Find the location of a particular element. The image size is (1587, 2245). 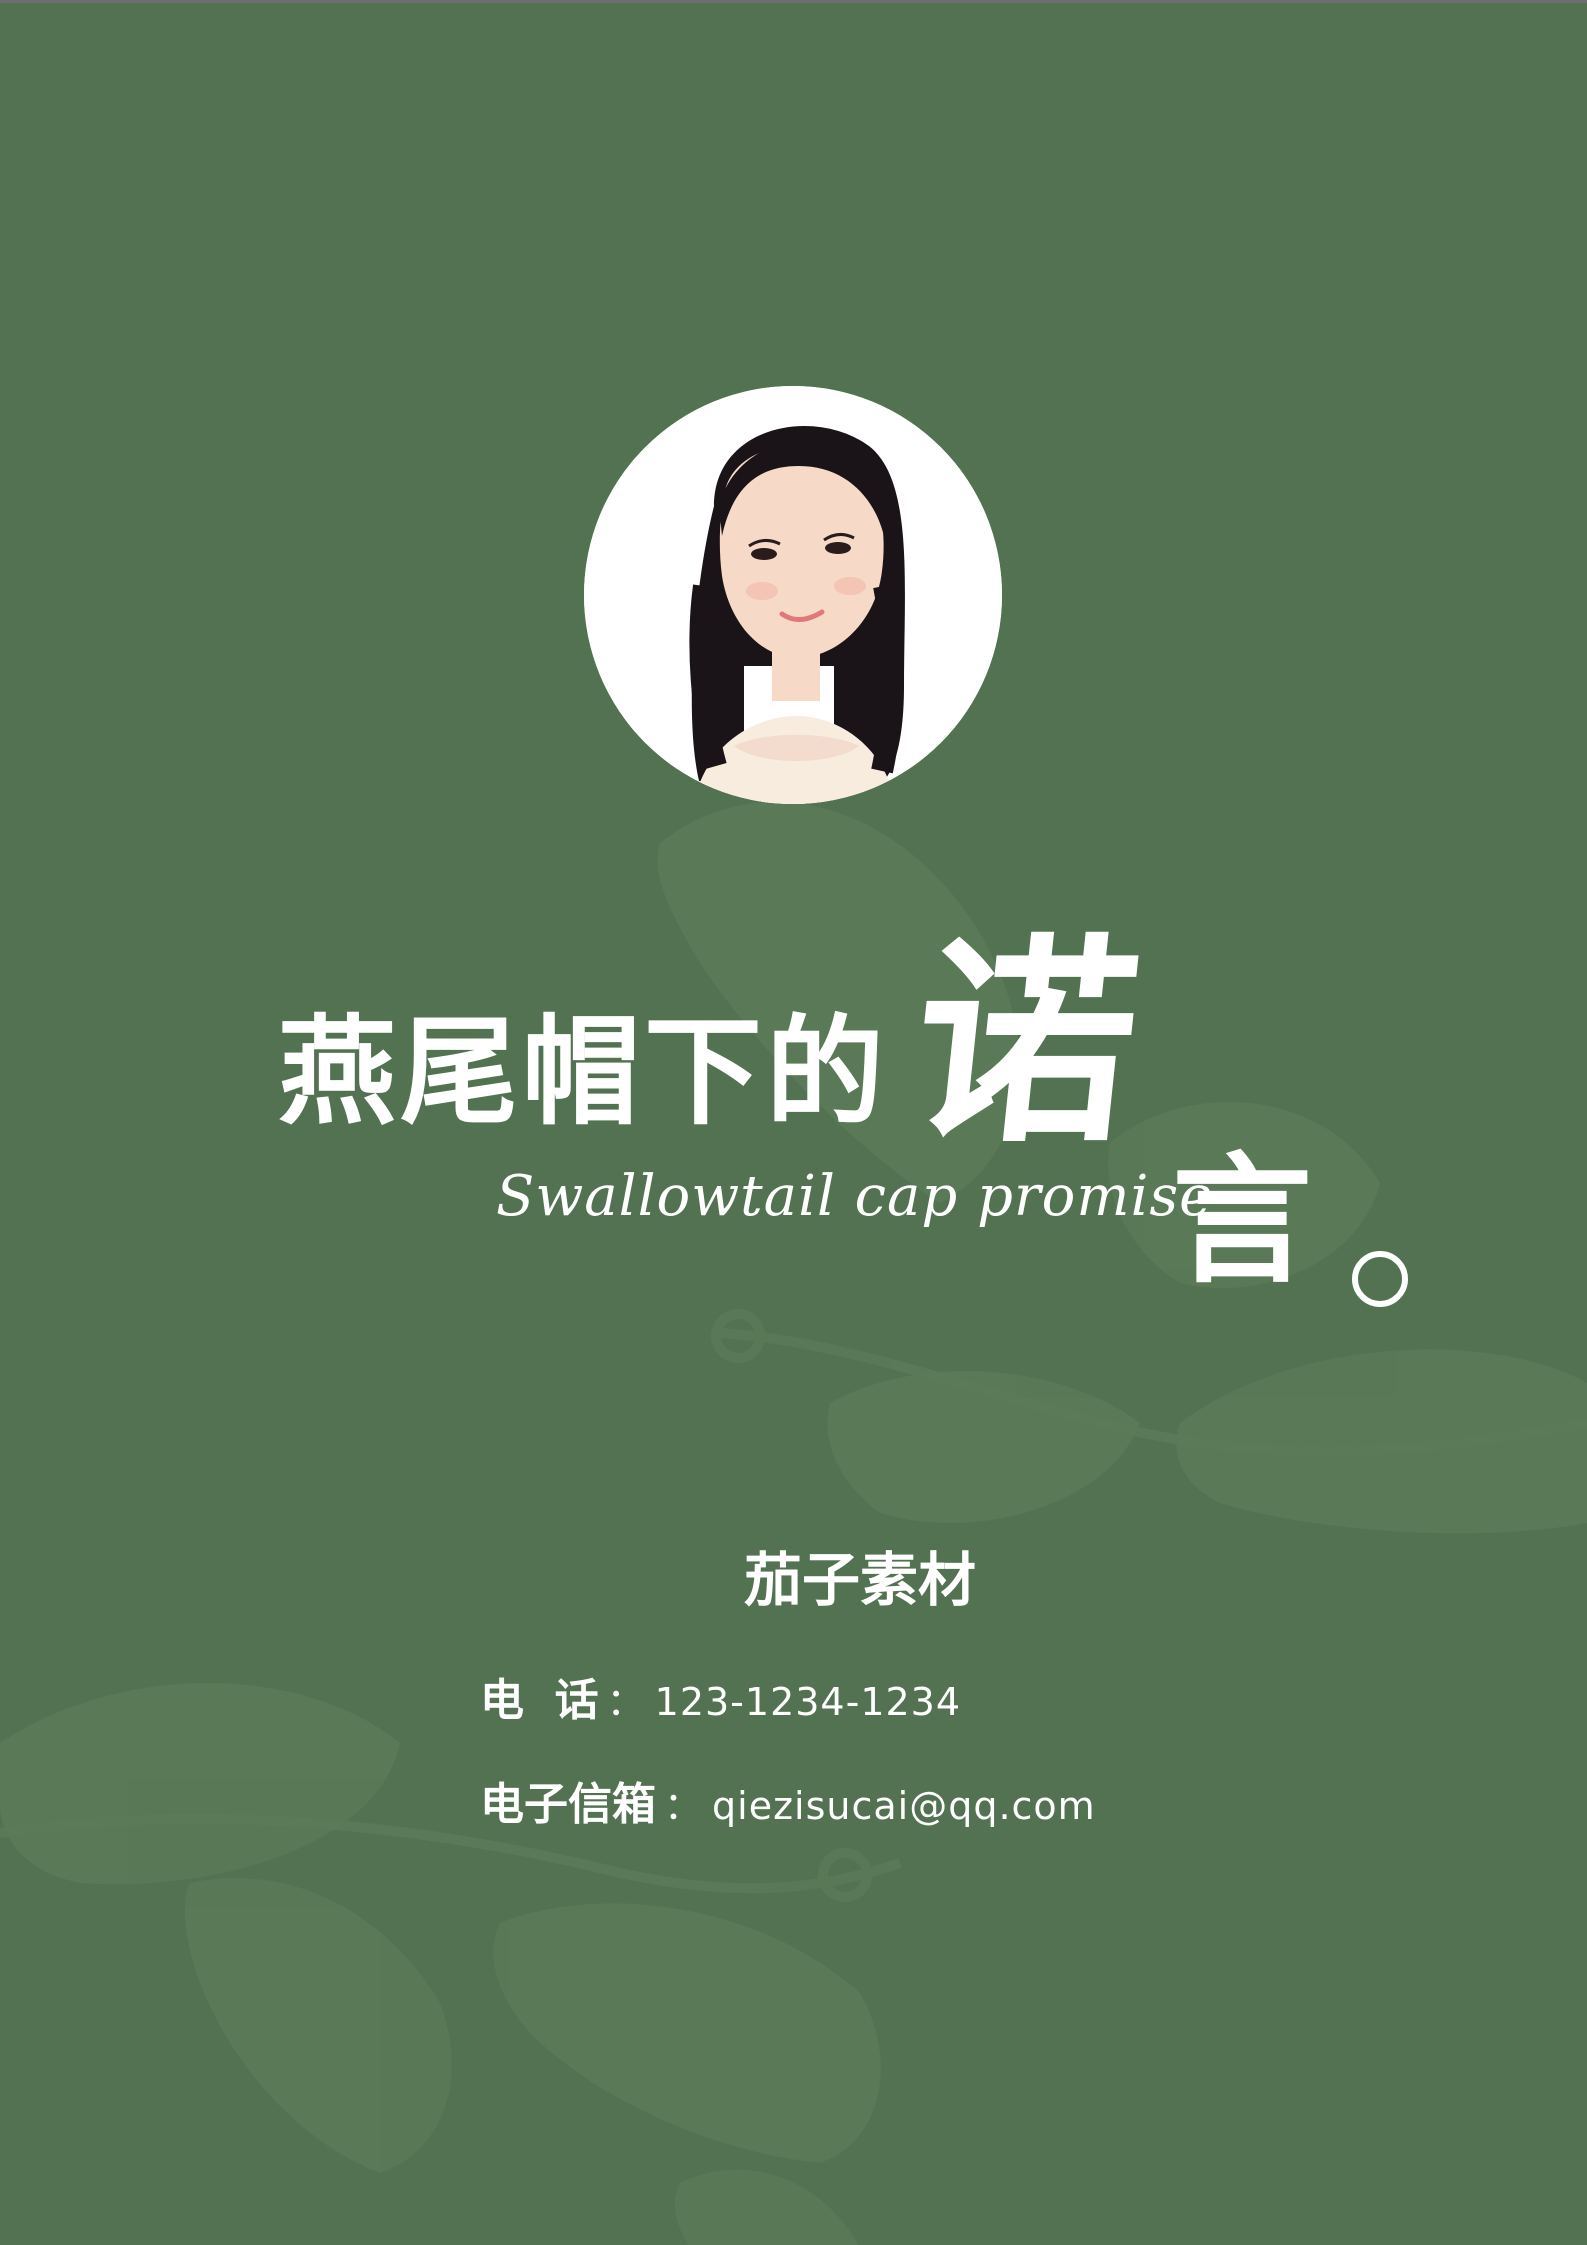

title-period-mark is located at coordinates (1380, 1279).